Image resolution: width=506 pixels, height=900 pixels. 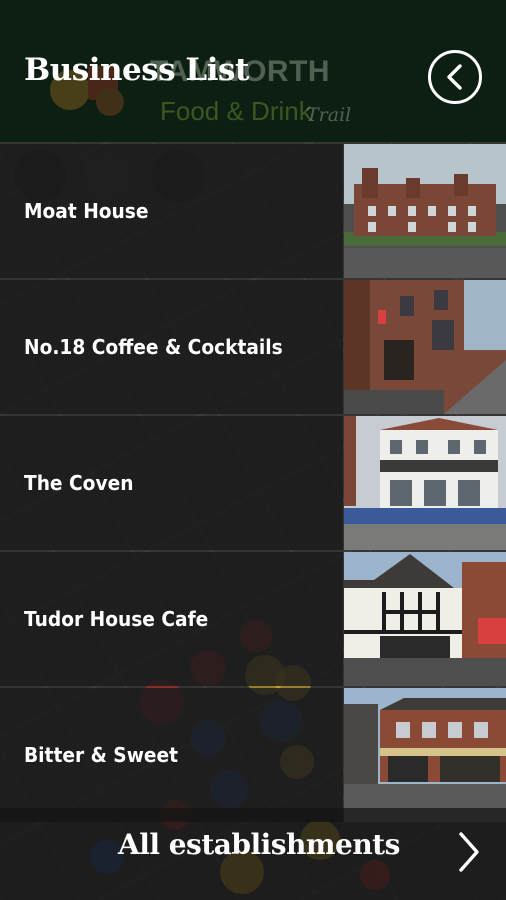 I want to click on list-item: Tudor House Cafe, so click(x=253, y=619).